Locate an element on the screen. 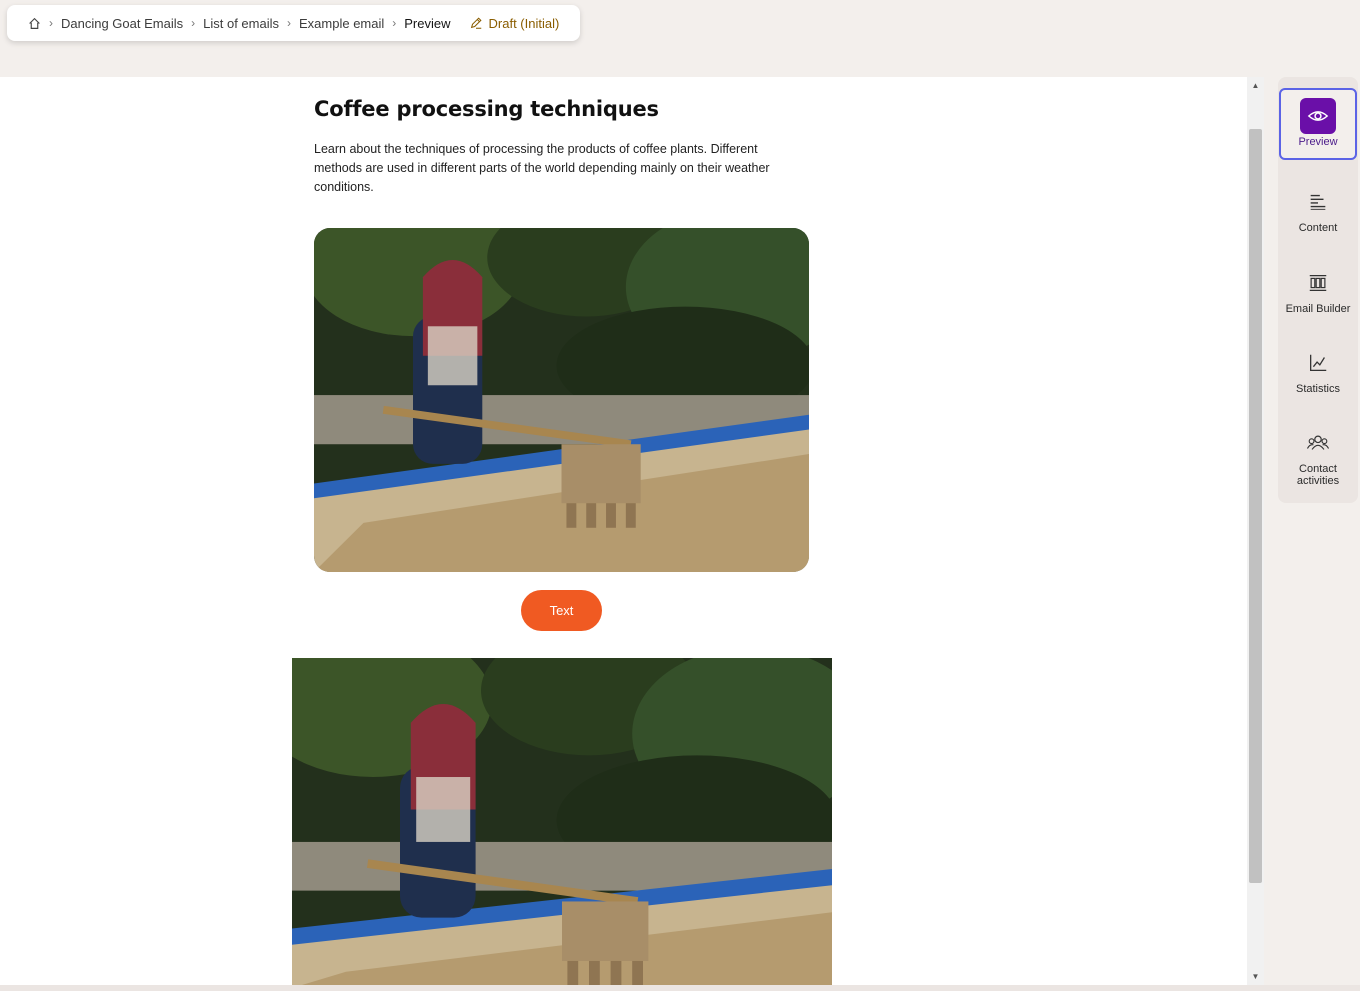 This screenshot has height=991, width=1360. tab-statistics: Statistics is located at coordinates (1318, 370).